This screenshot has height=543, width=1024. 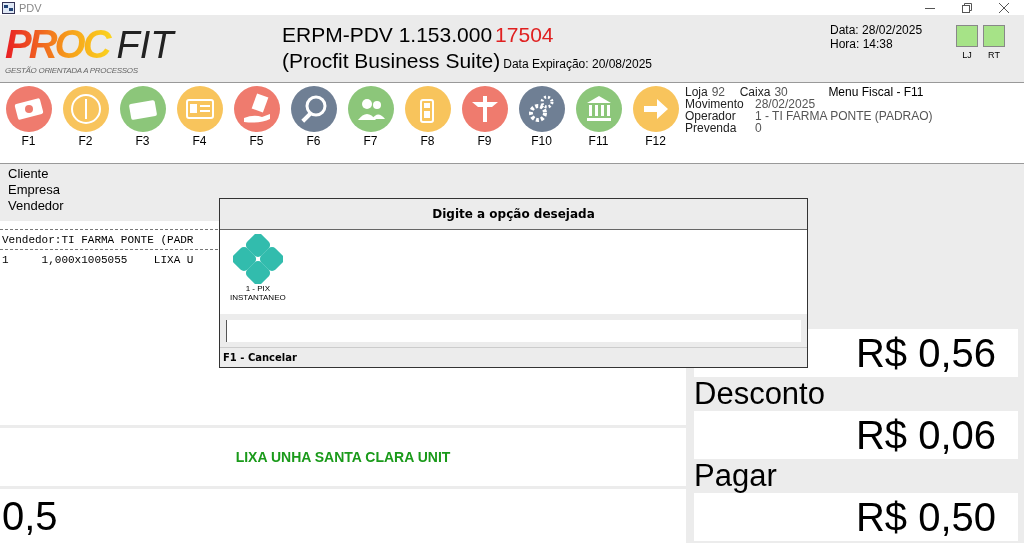 What do you see at coordinates (845, 44) in the screenshot?
I see `time-label: Hora:` at bounding box center [845, 44].